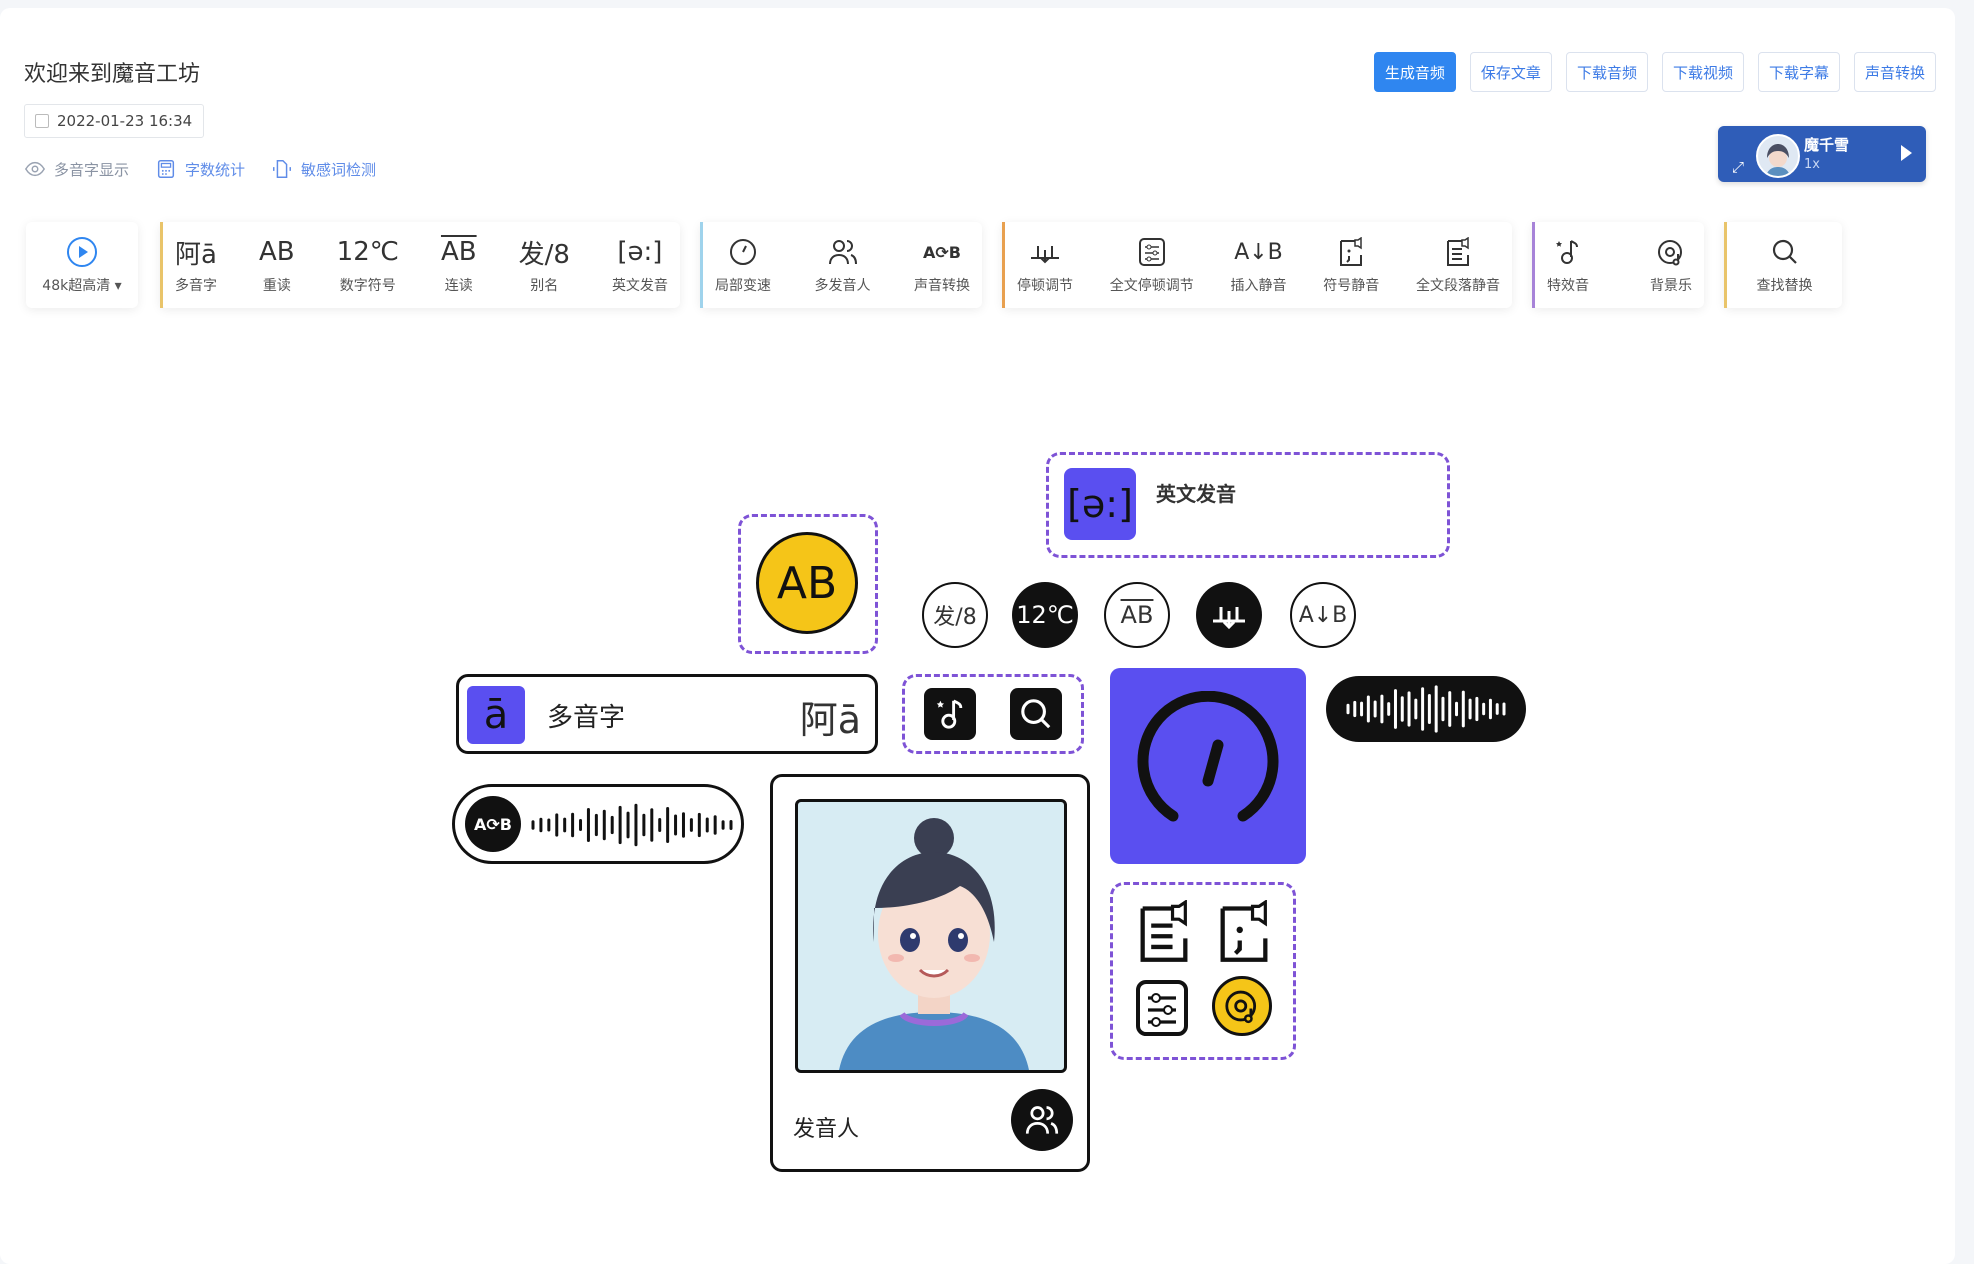  Describe the element at coordinates (667, 714) in the screenshot. I see `polyphone-card: ā 多音字 阿ā` at that location.